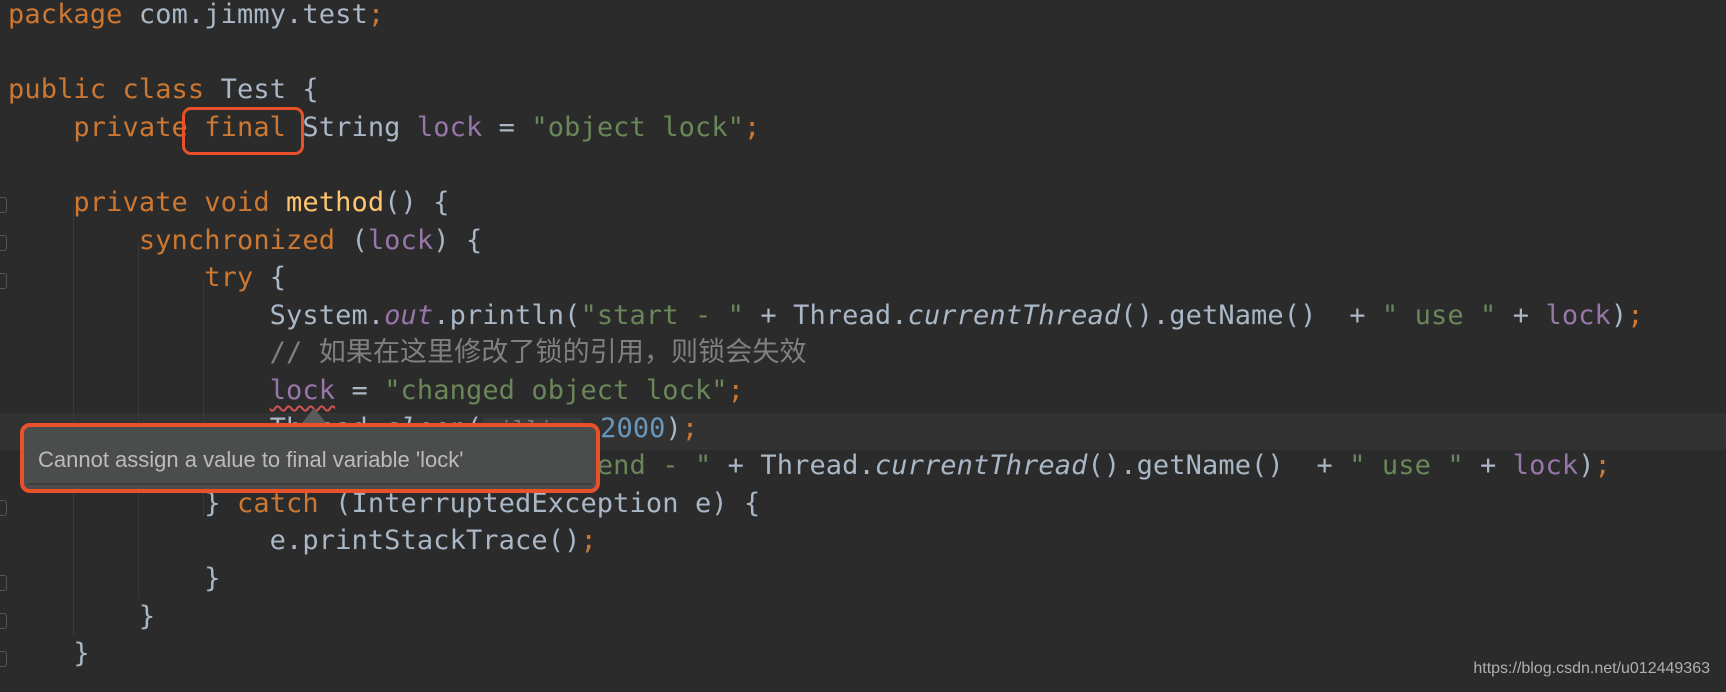 Image resolution: width=1726 pixels, height=692 pixels. What do you see at coordinates (139, 278) in the screenshot?
I see `code-token: try` at bounding box center [139, 278].